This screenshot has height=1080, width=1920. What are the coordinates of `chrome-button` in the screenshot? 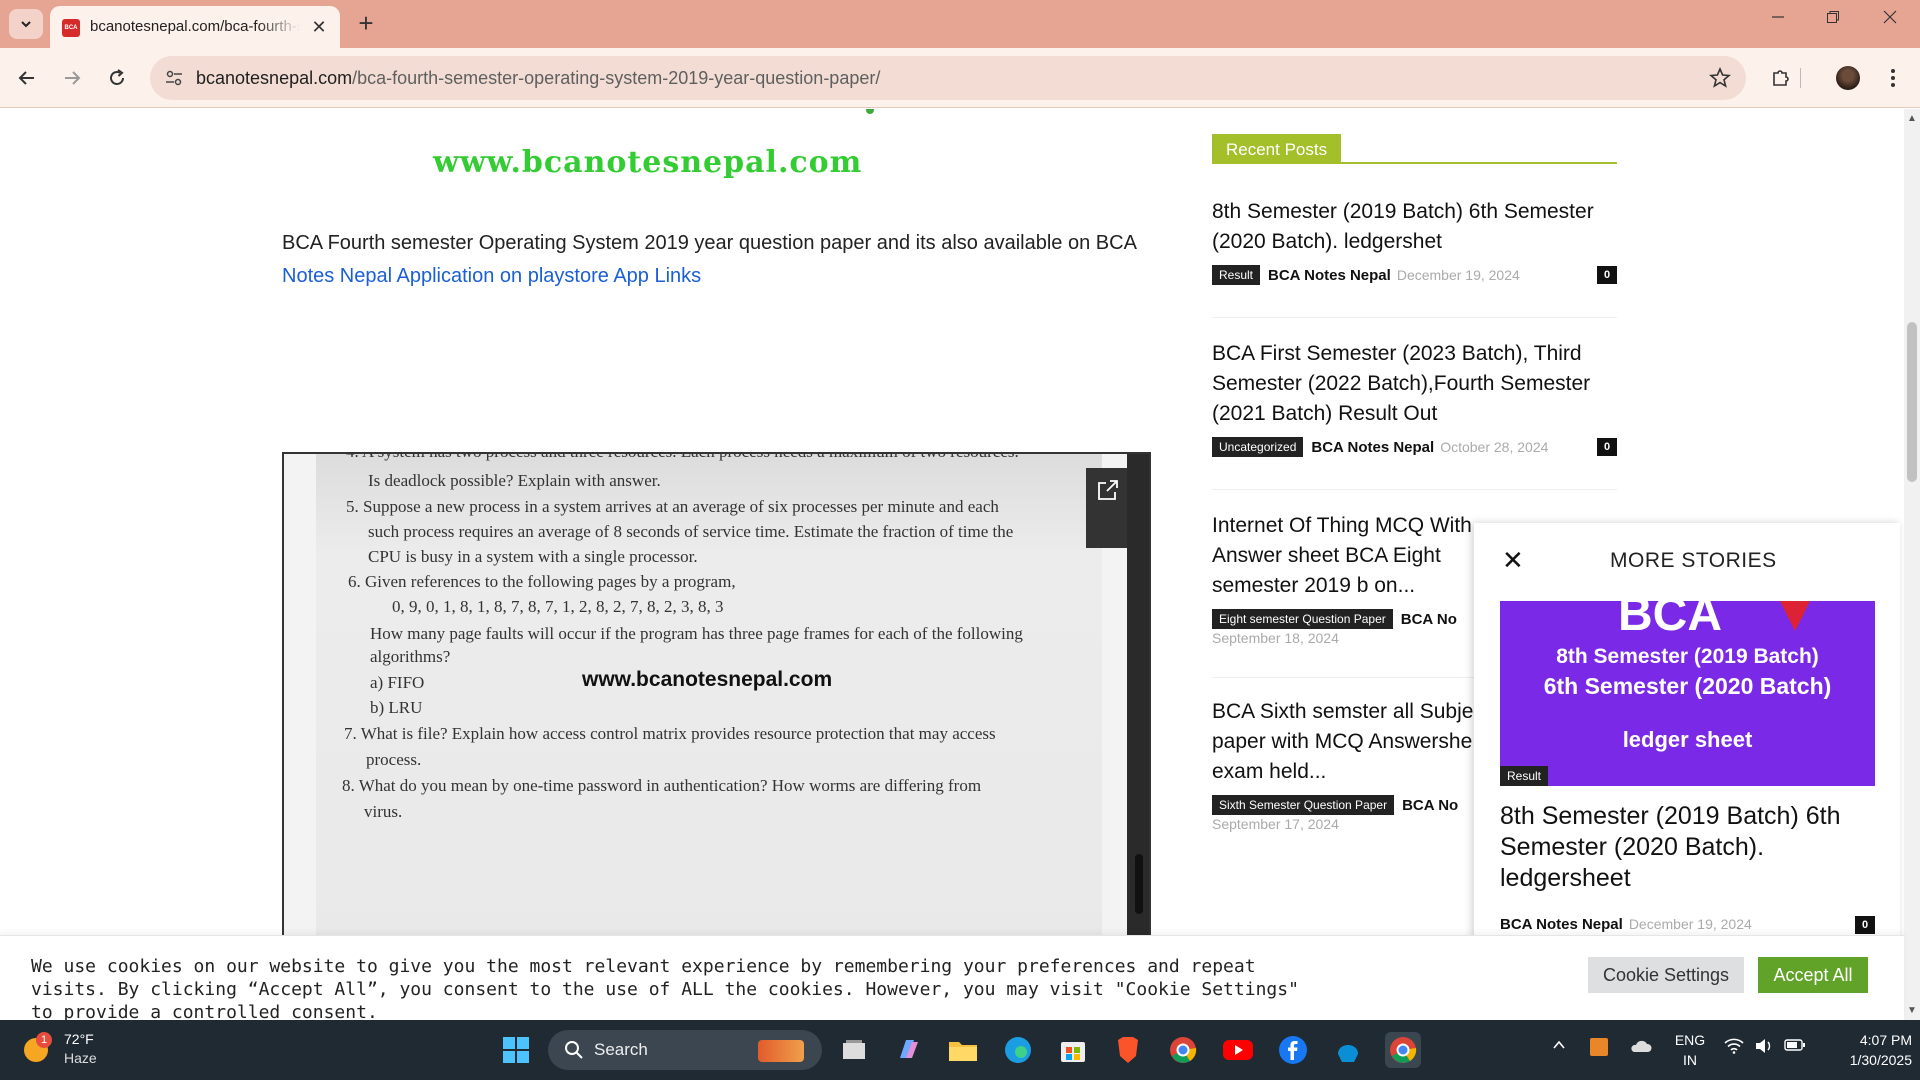 It's located at (1183, 1050).